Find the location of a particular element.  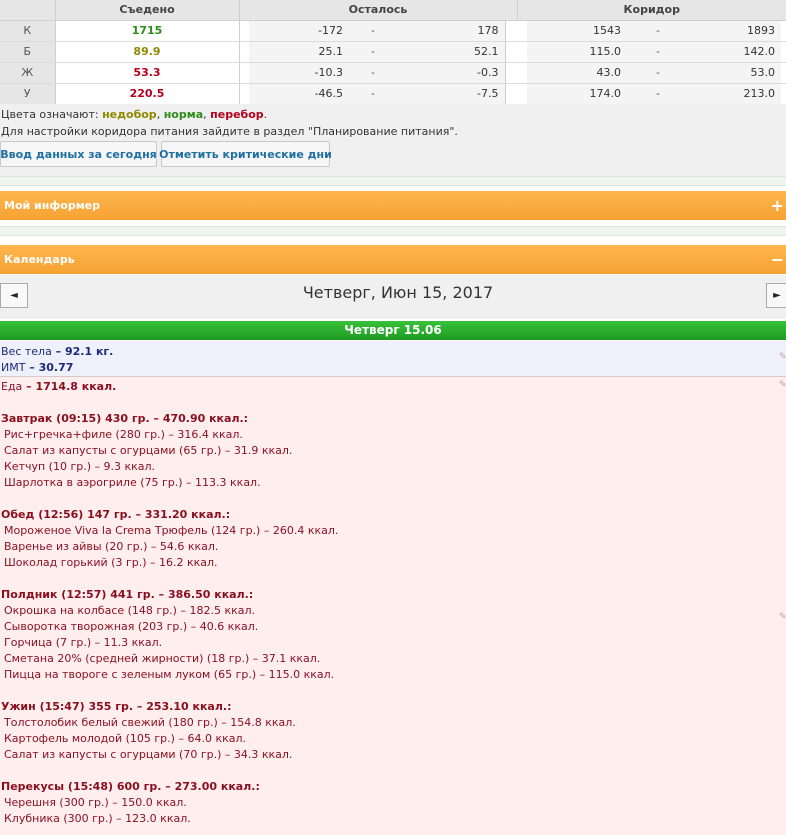

corridor-min: 43.0 is located at coordinates (576, 73).